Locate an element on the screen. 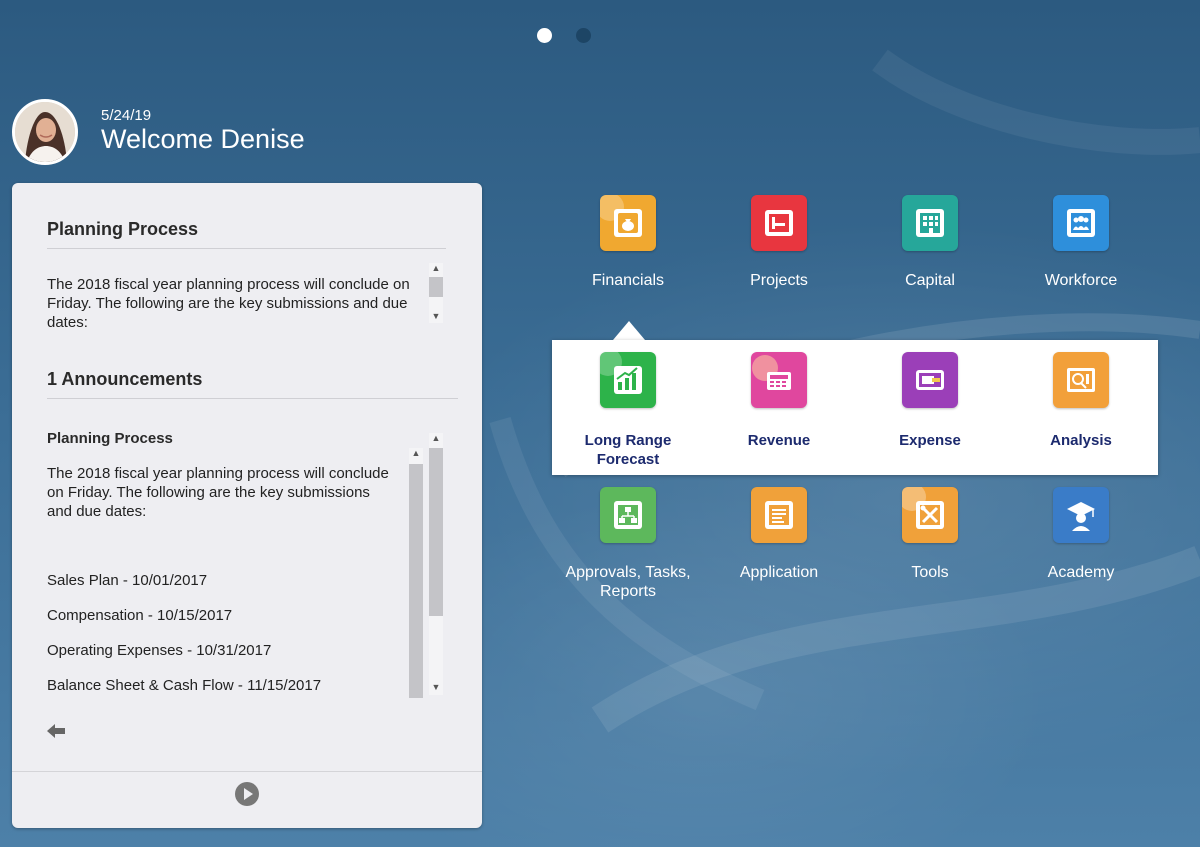  app-tile-expense: Expense is located at coordinates (930, 401).